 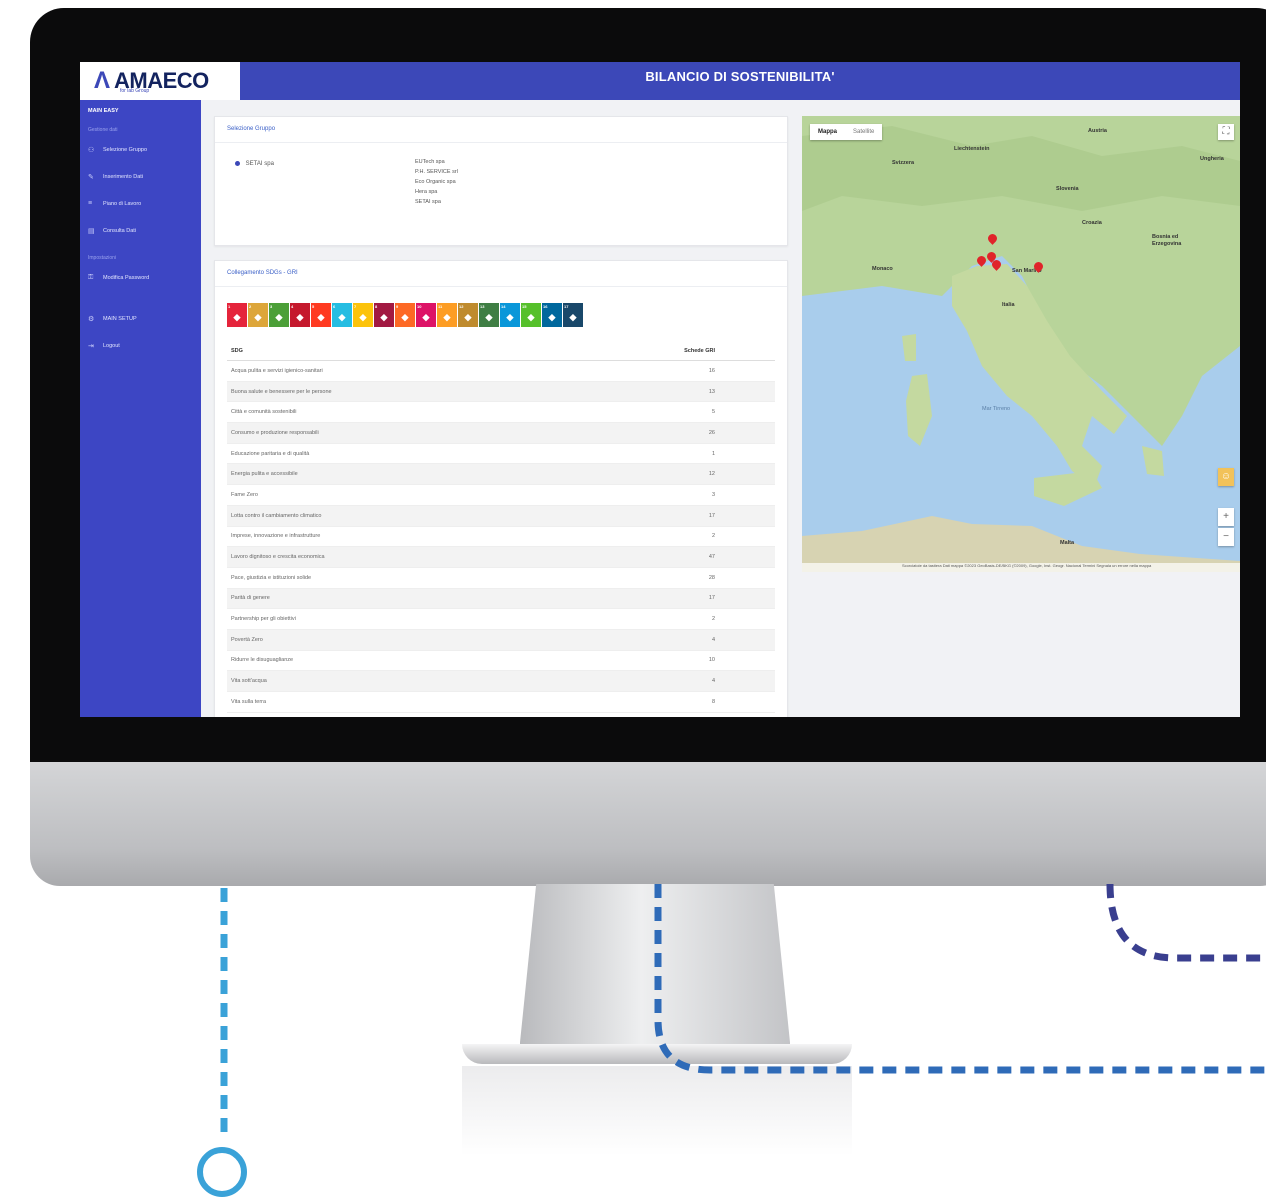 What do you see at coordinates (678, 661) in the screenshot?
I see `gri-count-cell: 10` at bounding box center [678, 661].